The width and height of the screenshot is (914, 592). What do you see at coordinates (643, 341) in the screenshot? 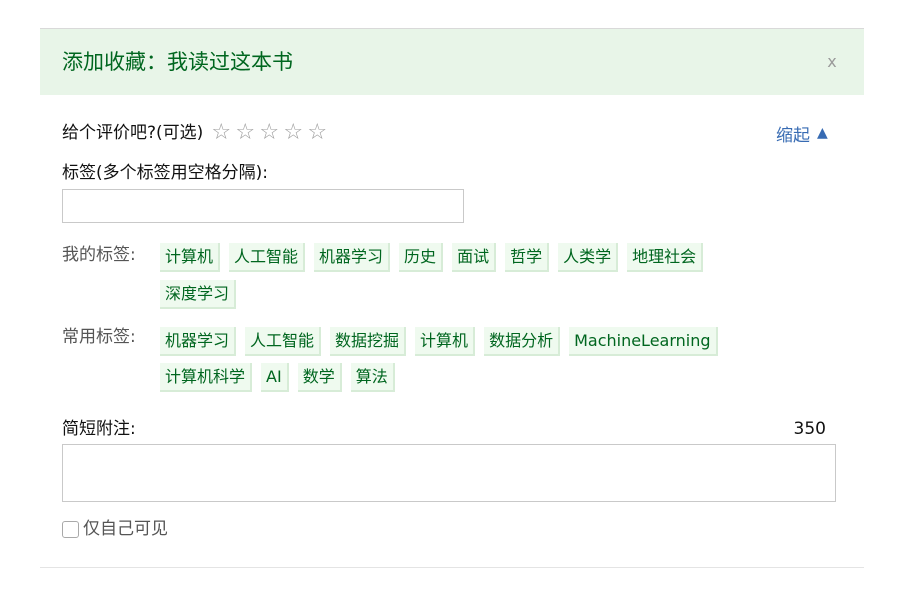
I see `common-tag-item: MachineLearning` at bounding box center [643, 341].